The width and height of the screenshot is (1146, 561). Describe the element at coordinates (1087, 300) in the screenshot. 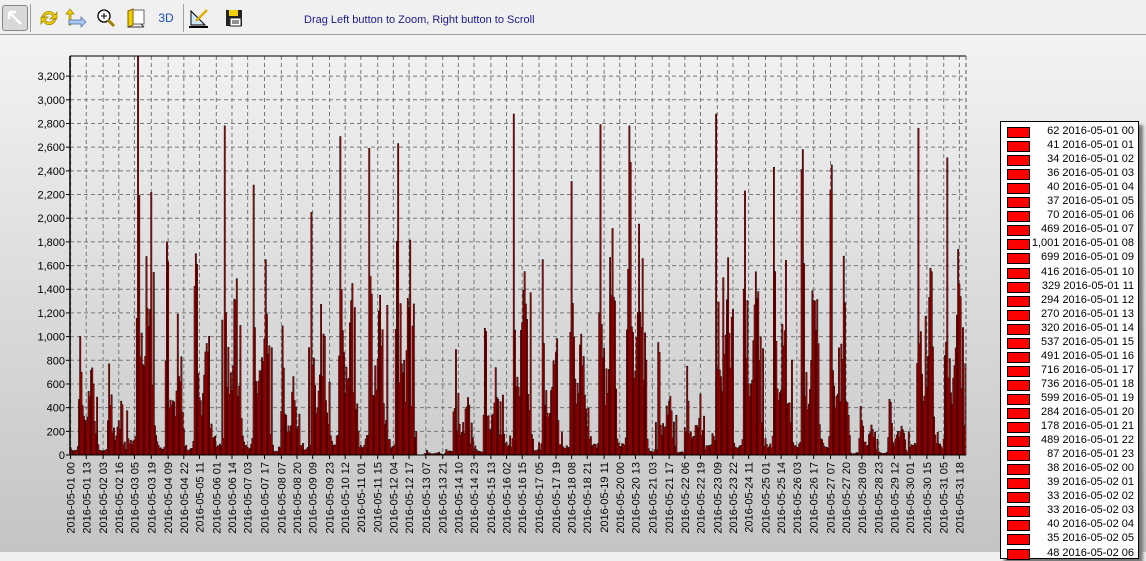

I see `legend-label: 294 2016-05-01 12` at that location.